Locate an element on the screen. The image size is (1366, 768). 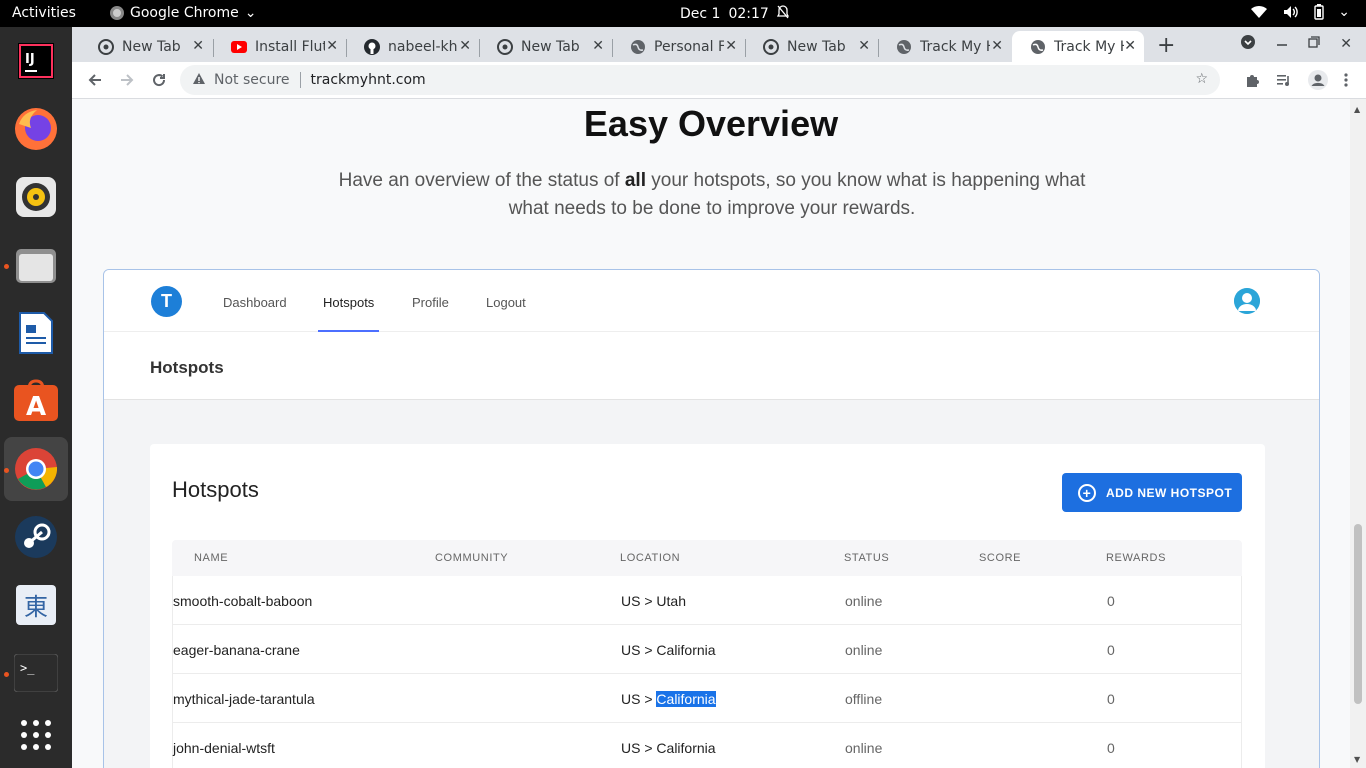
scrollbar-thumb is located at coordinates (1358, 614).